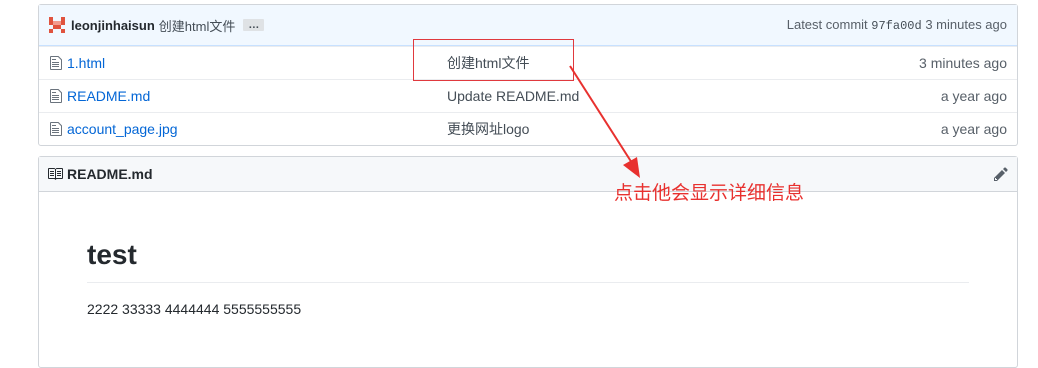  What do you see at coordinates (110, 174) in the screenshot?
I see `readme-filename: README.md` at bounding box center [110, 174].